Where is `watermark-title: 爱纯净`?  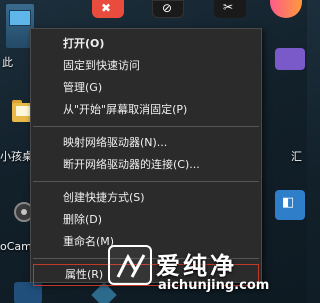
watermark-title: 爱纯净 is located at coordinates (196, 266).